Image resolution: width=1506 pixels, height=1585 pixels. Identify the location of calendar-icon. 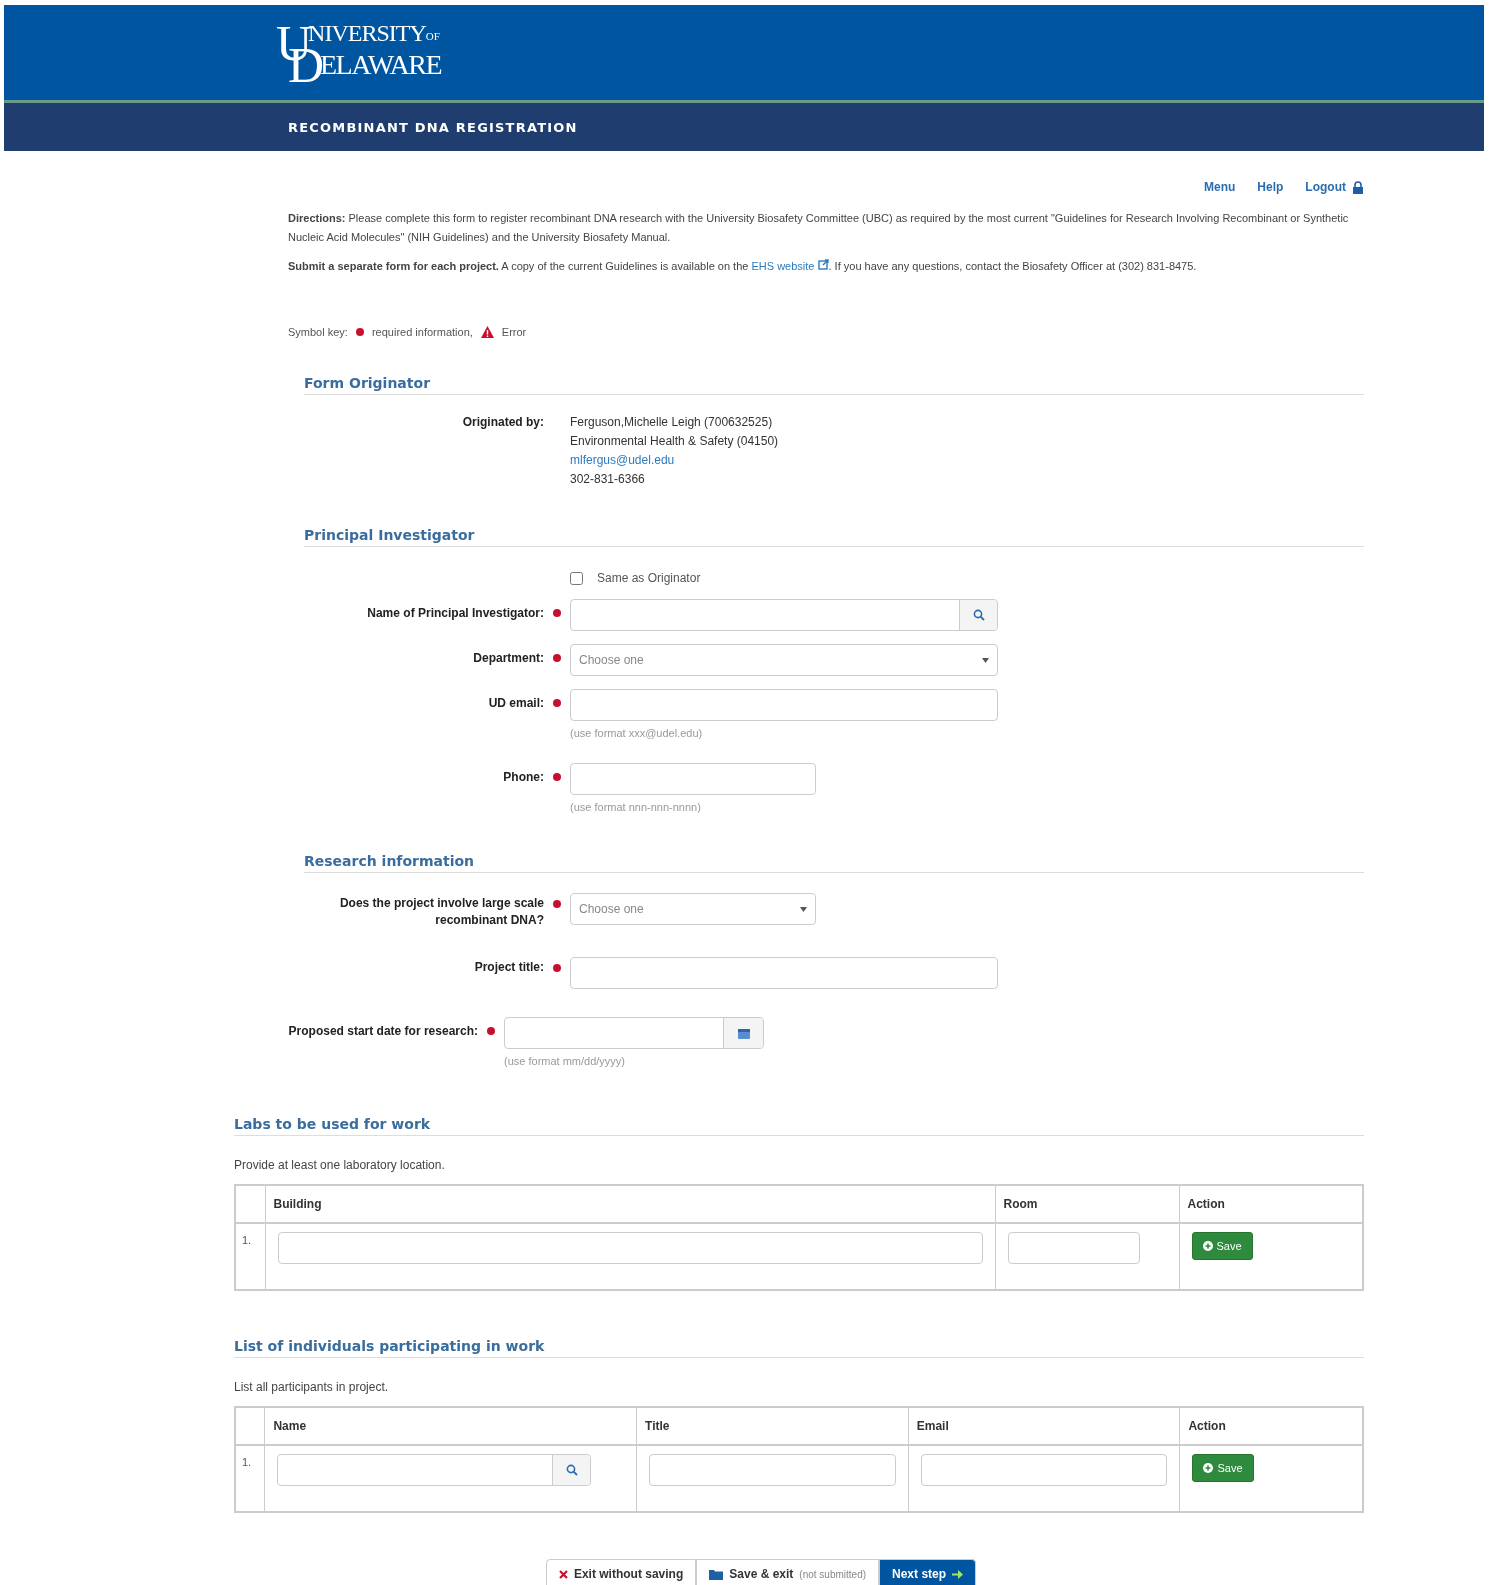
(743, 1033).